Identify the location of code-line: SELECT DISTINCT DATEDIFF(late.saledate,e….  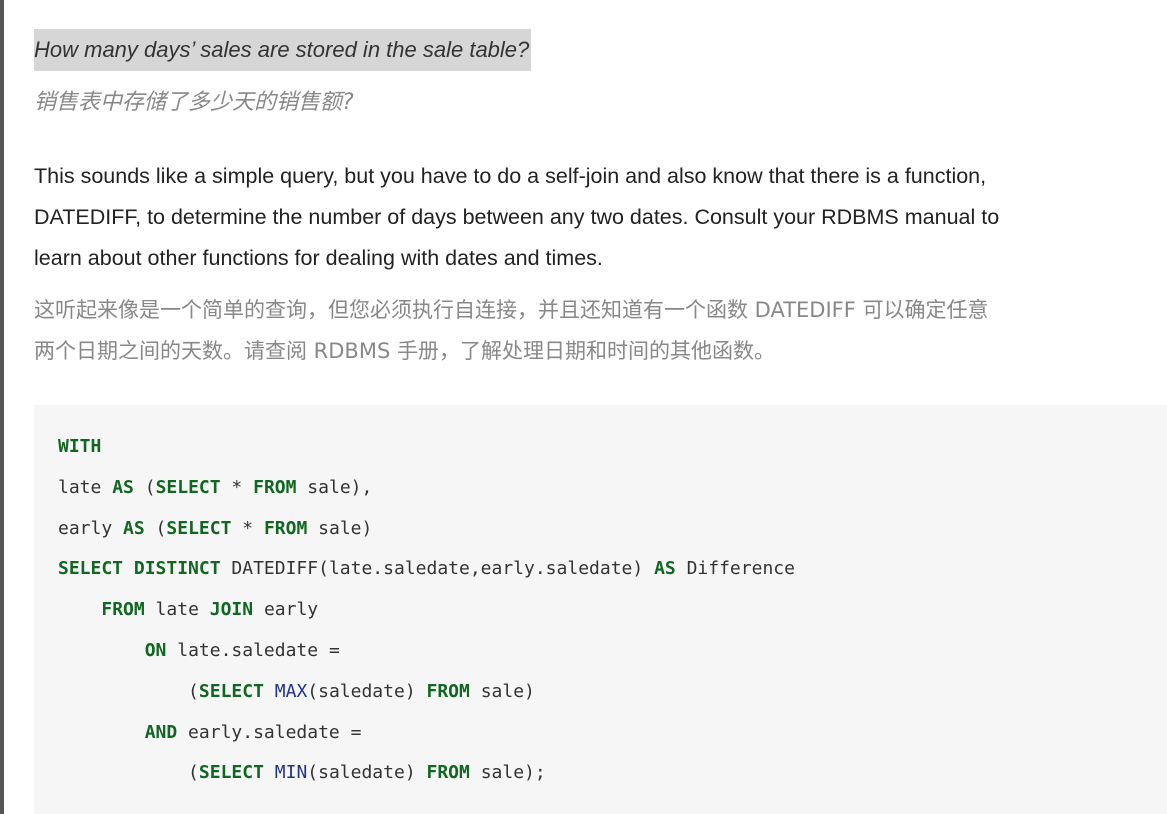
(426, 569).